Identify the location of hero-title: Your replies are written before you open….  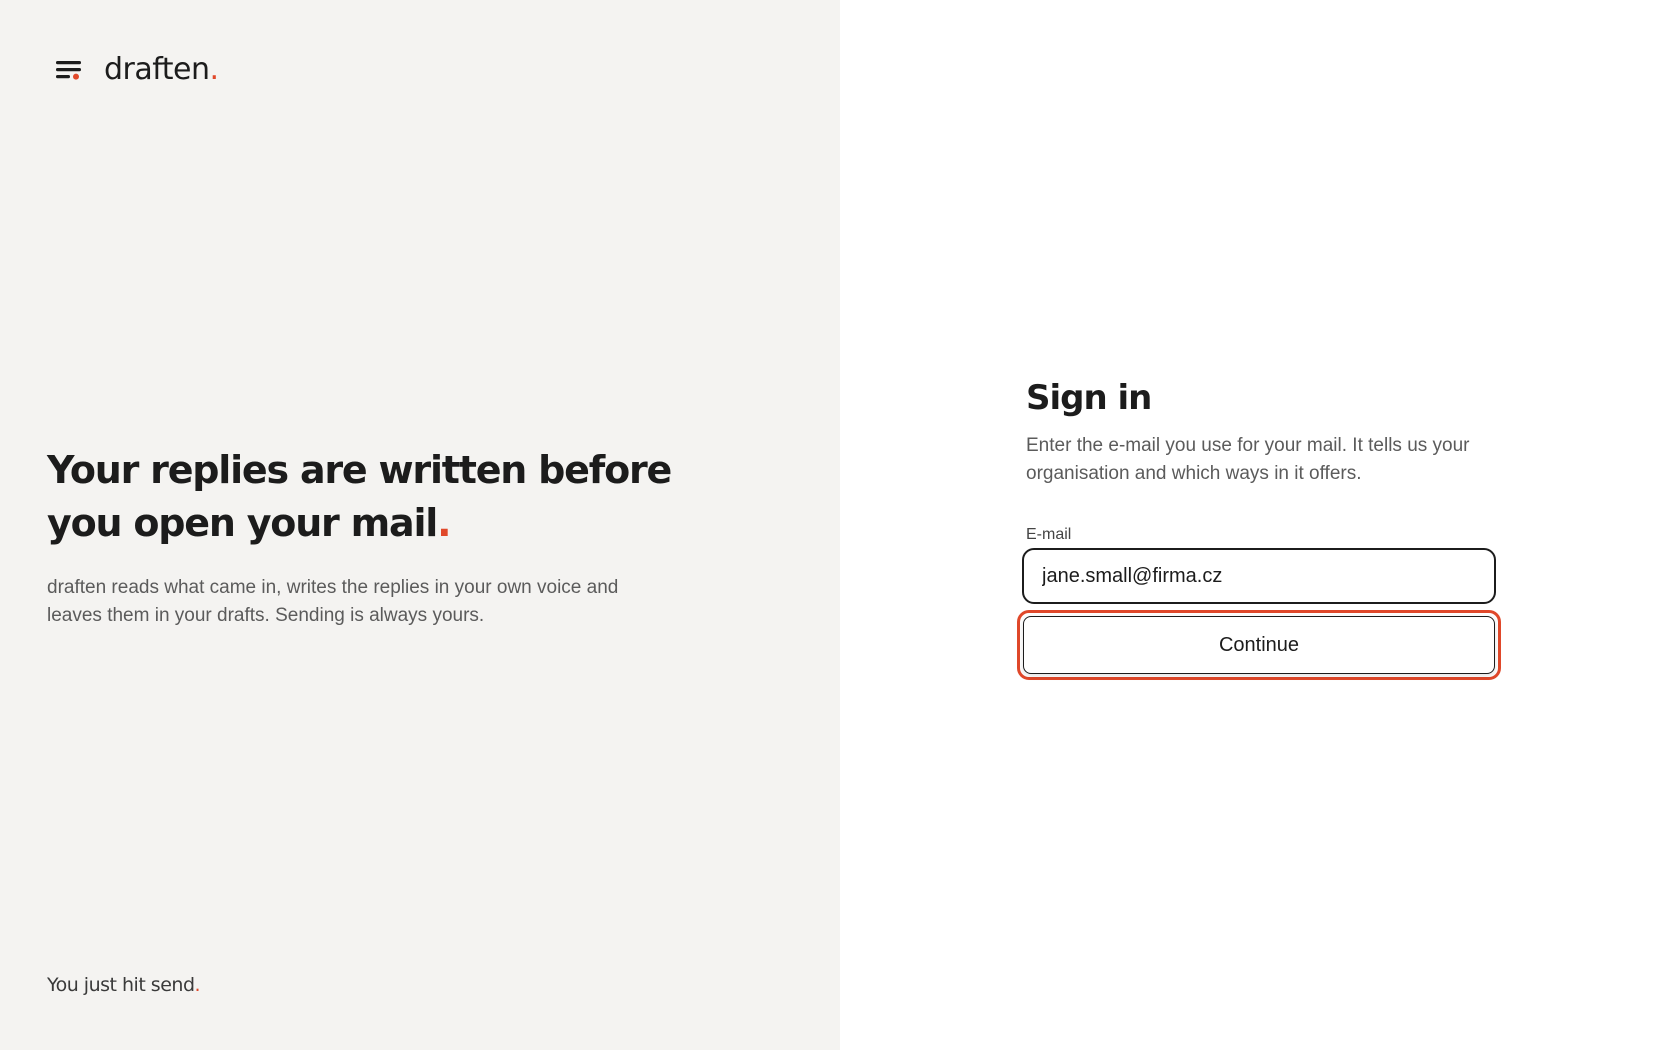
(367, 497).